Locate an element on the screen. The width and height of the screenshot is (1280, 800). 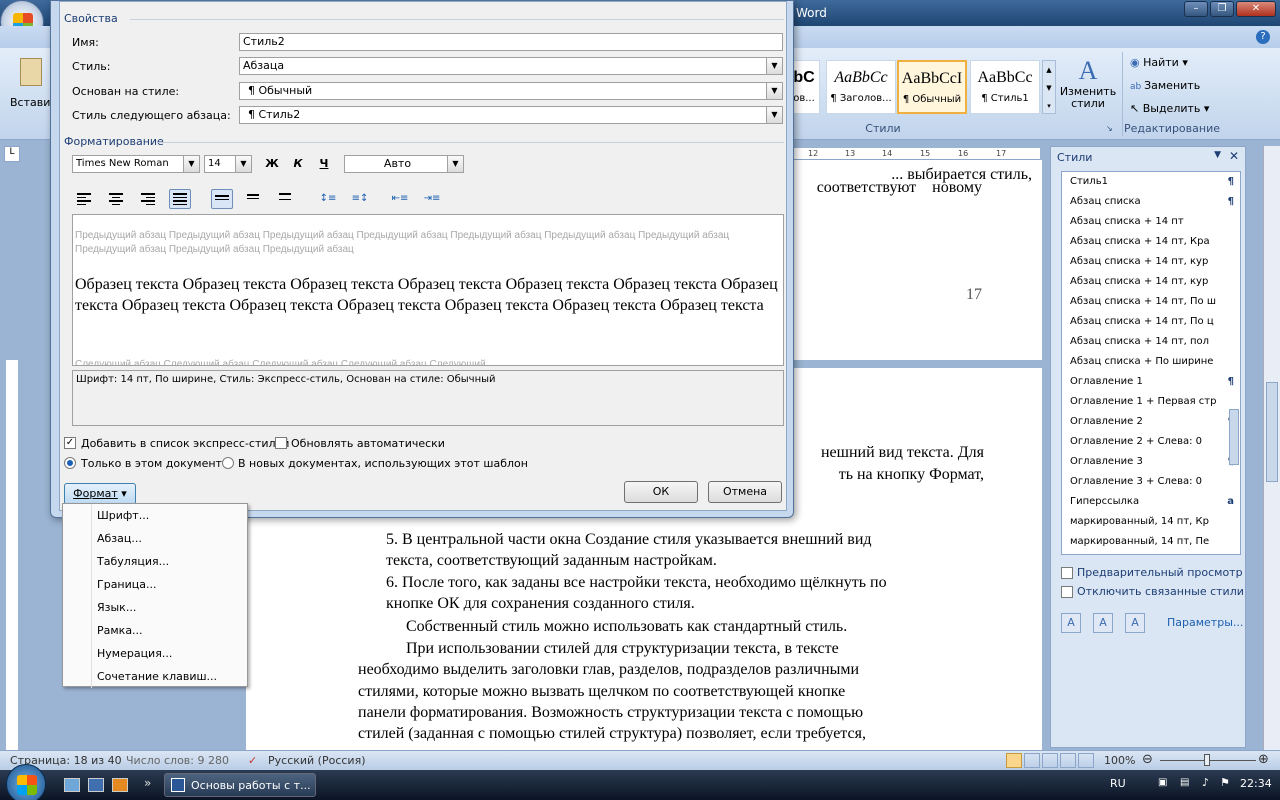
style-item: Оглавление 1 + Первая стр is located at coordinates (1151, 402).